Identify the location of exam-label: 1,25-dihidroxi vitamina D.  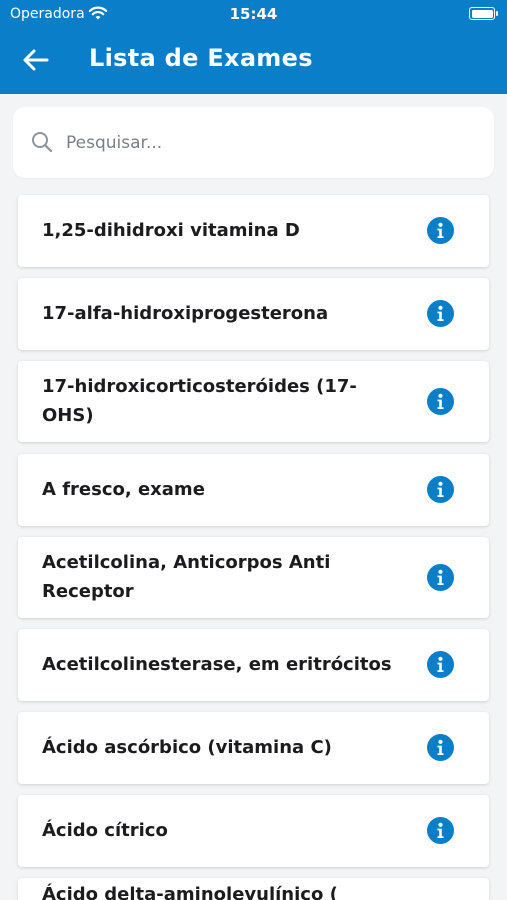
(171, 230).